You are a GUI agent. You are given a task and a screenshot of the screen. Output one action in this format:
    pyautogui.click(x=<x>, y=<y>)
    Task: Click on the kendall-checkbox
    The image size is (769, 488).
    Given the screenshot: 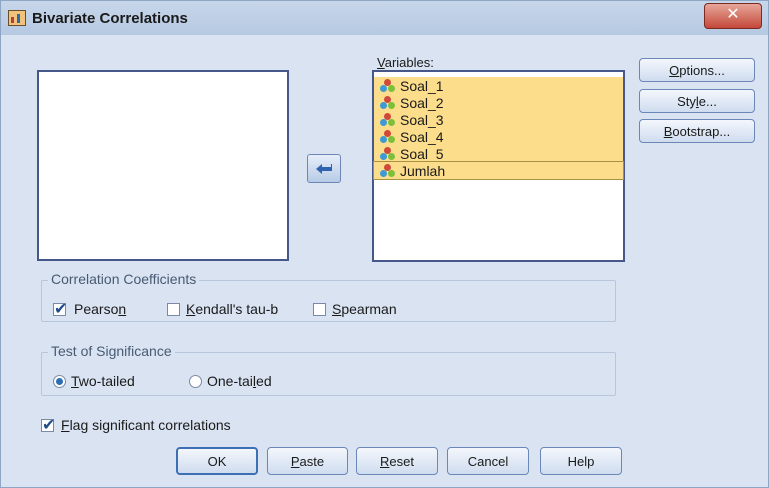 What is the action you would take?
    pyautogui.click(x=173, y=309)
    